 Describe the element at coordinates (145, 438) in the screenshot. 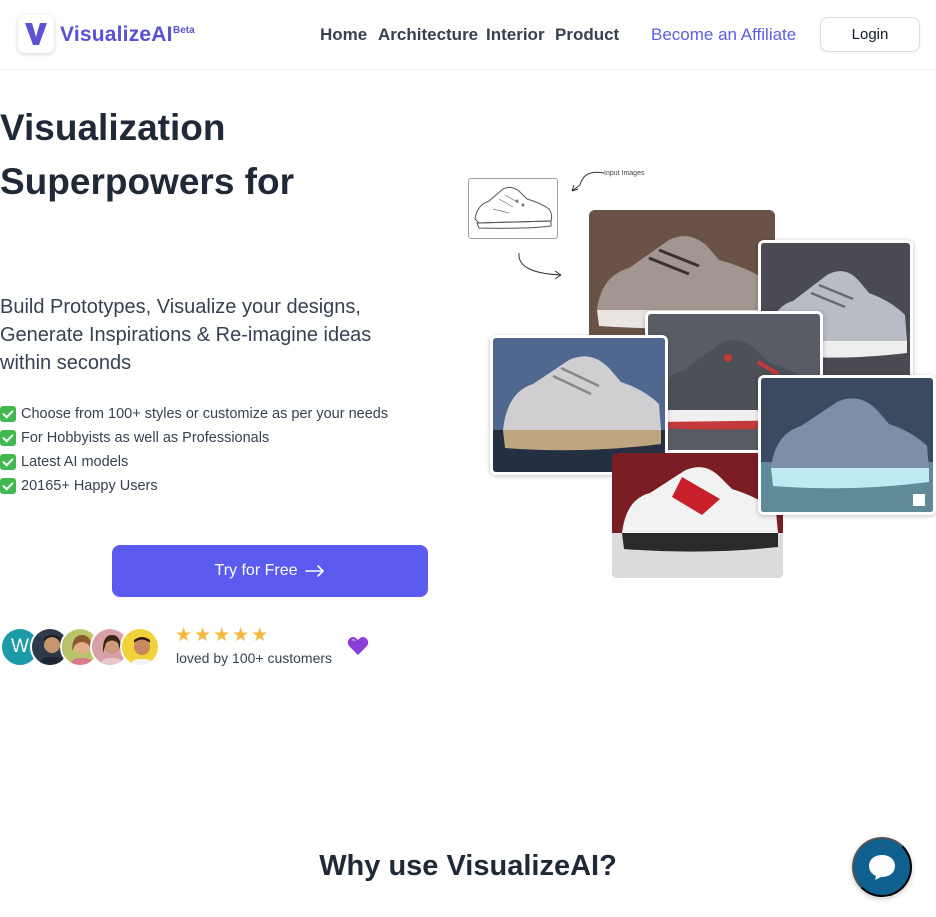

I see `feature-text: For Hobbyists as well as Professionals` at that location.